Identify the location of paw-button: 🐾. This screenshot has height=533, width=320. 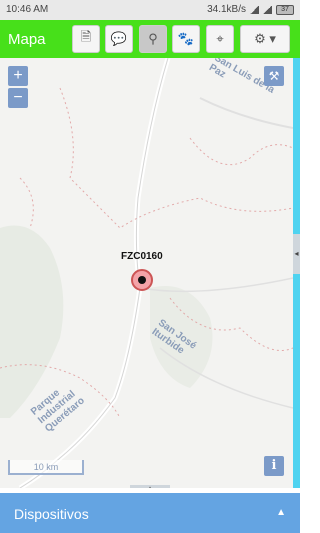
(186, 39).